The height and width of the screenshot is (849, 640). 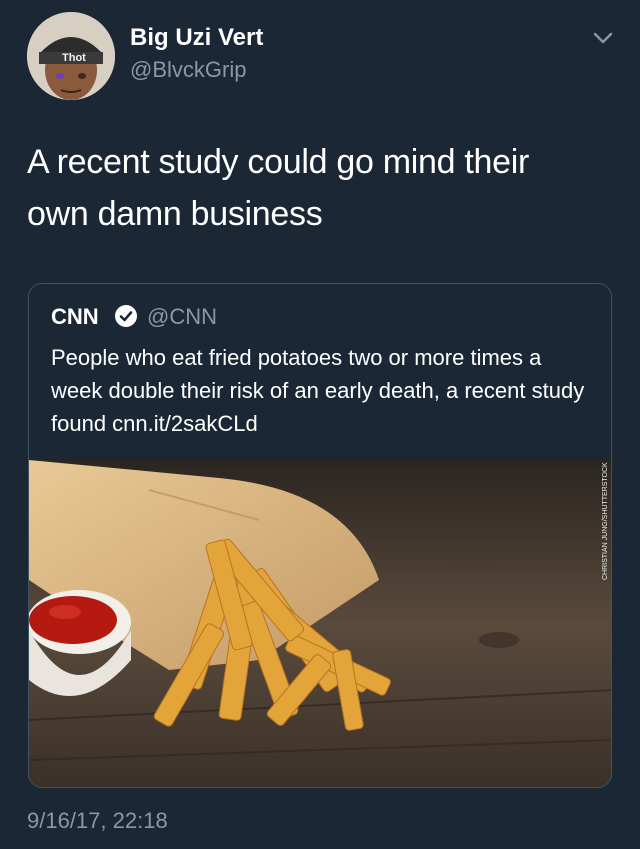 I want to click on image-credit: CHRISTIAN JUNG/SHUTTERSTOCK, so click(x=605, y=521).